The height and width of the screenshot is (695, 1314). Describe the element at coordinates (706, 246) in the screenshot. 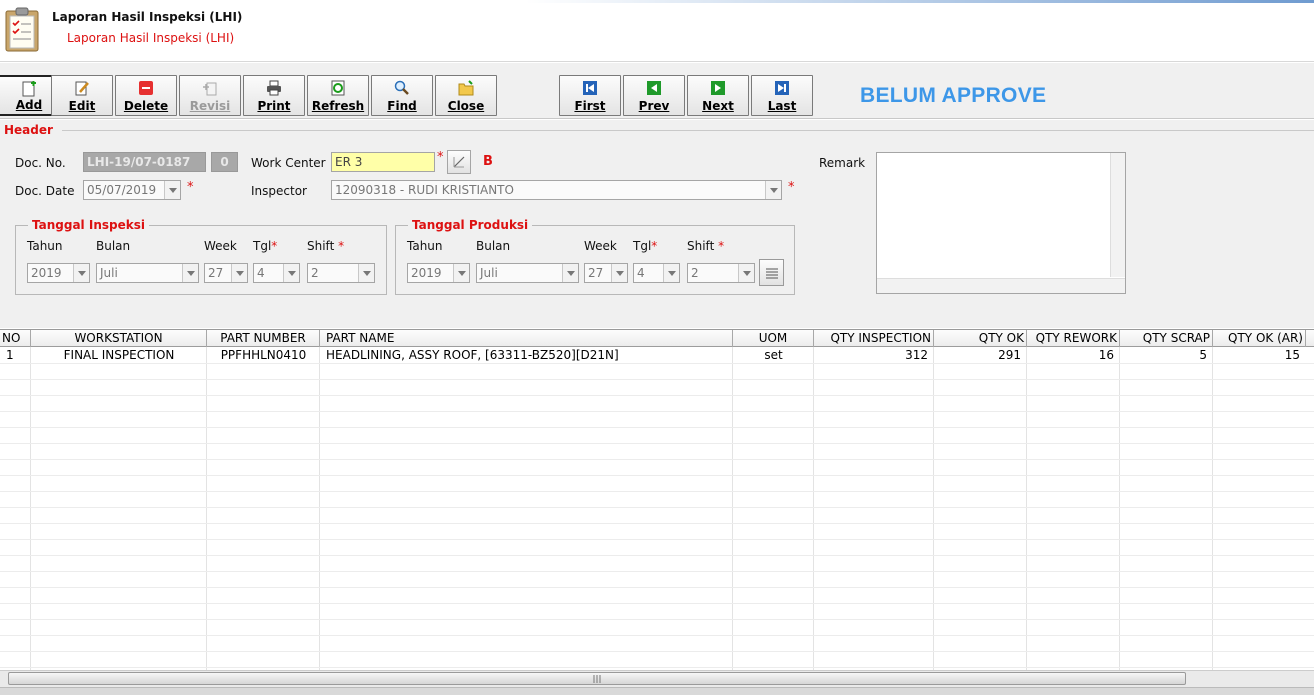

I see `produksi-shift-label: Shift *` at that location.